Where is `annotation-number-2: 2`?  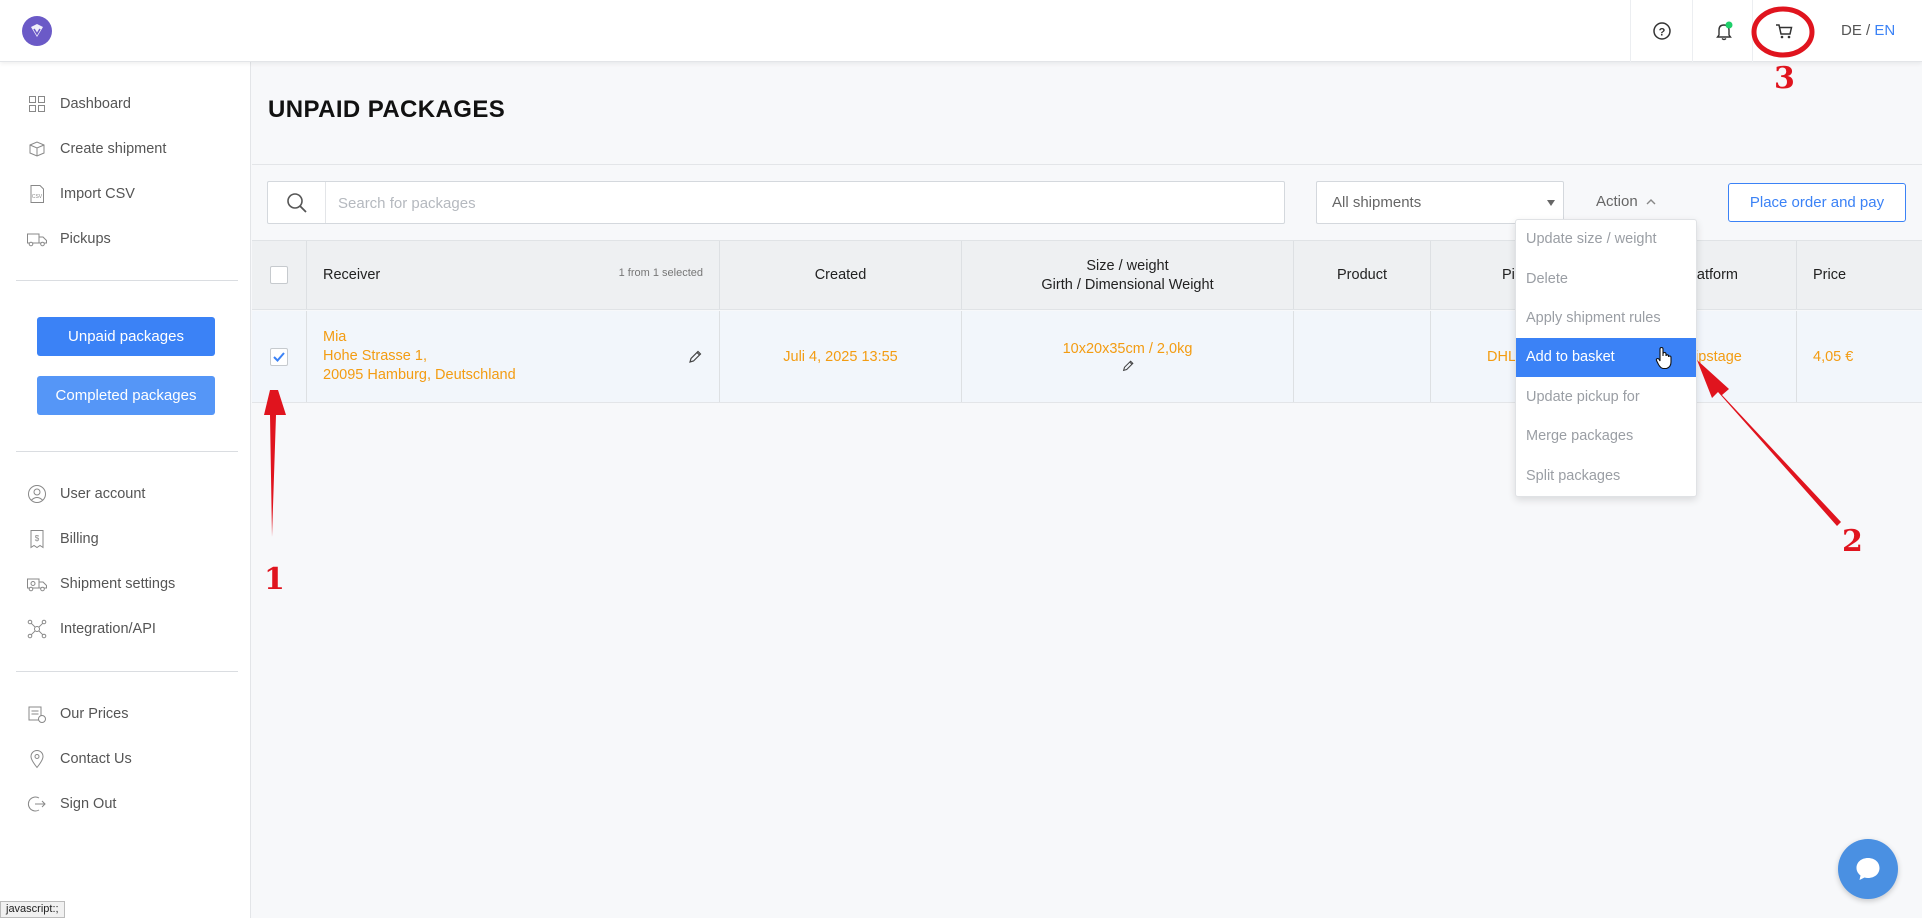 annotation-number-2: 2 is located at coordinates (1852, 541).